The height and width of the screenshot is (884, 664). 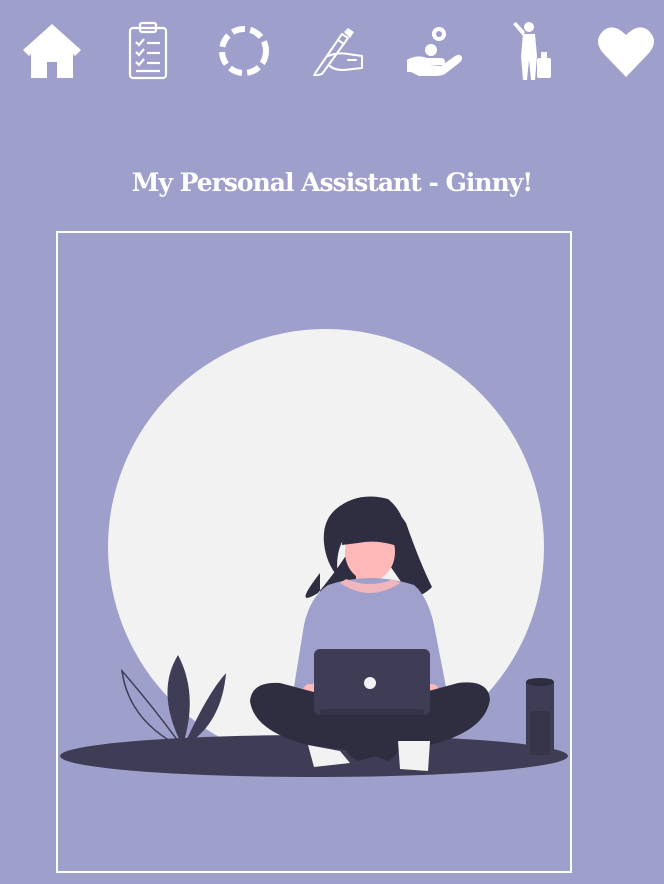 I want to click on nav-home-button, so click(x=52, y=51).